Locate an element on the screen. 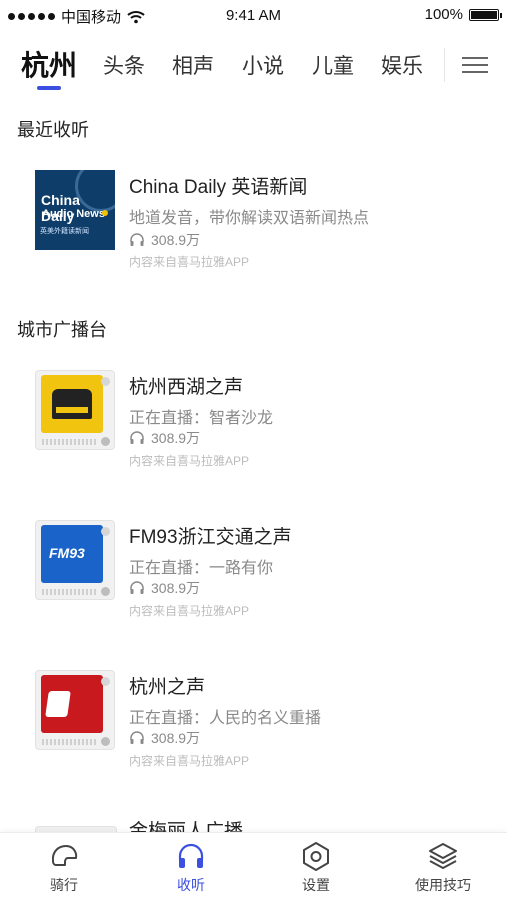 This screenshot has width=507, height=901. menu-icon is located at coordinates (476, 64).